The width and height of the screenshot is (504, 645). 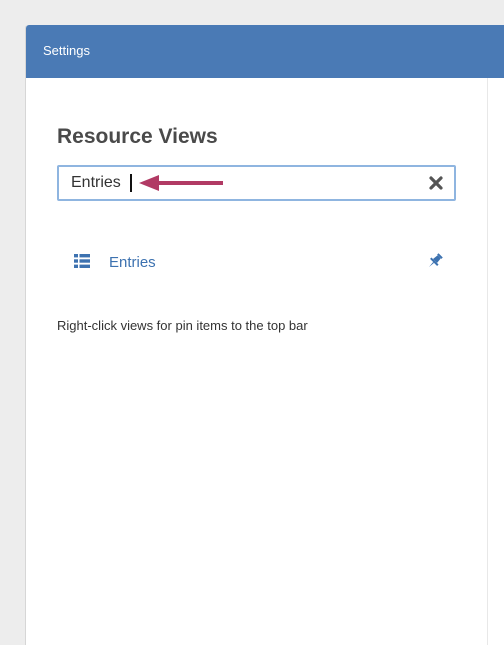 What do you see at coordinates (181, 183) in the screenshot?
I see `arrow-annotation-icon` at bounding box center [181, 183].